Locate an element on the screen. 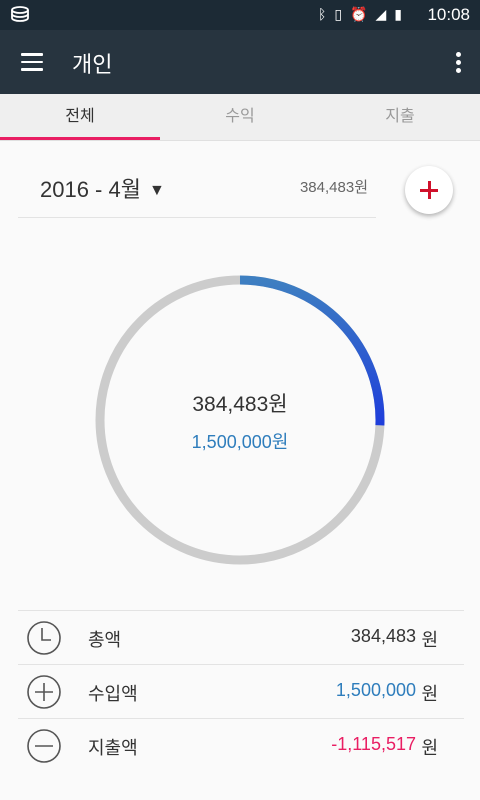 The image size is (480, 800). status-time: 10:08 is located at coordinates (448, 14).